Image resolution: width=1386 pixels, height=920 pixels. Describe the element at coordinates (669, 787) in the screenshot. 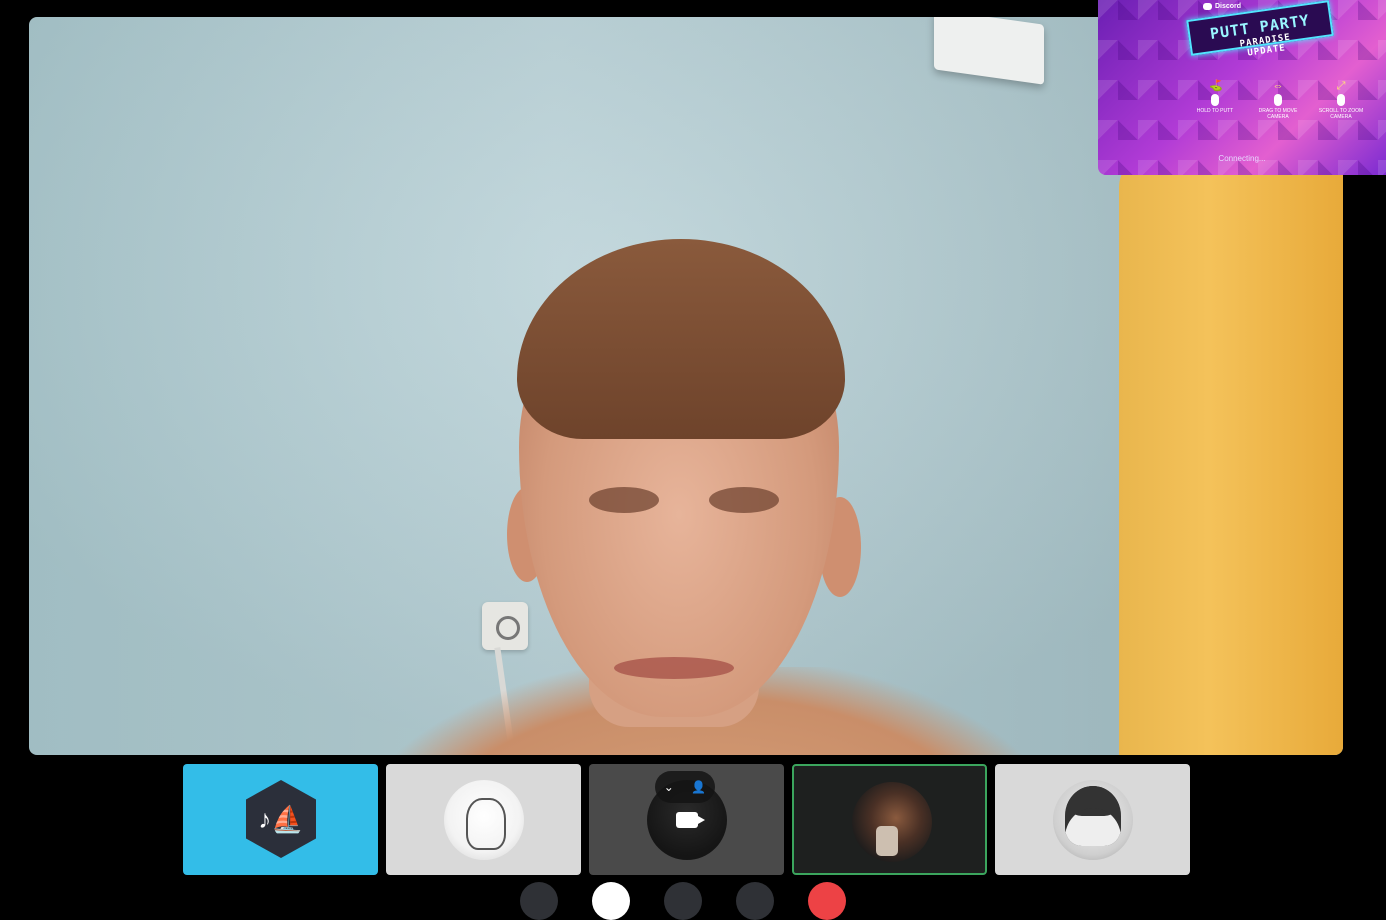

I see `chevron-down-icon: ⌄` at that location.